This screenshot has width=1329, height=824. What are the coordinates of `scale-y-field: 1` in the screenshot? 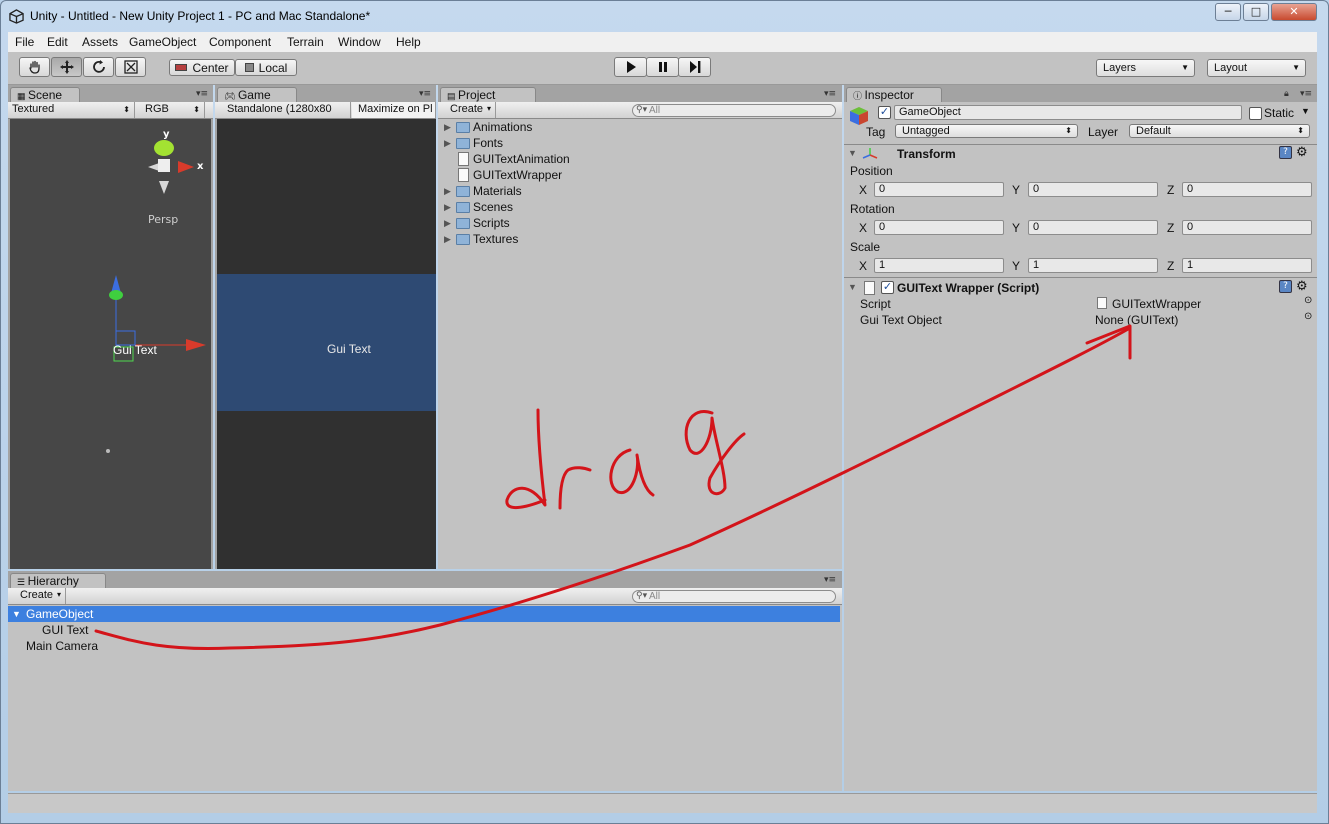 It's located at (1093, 265).